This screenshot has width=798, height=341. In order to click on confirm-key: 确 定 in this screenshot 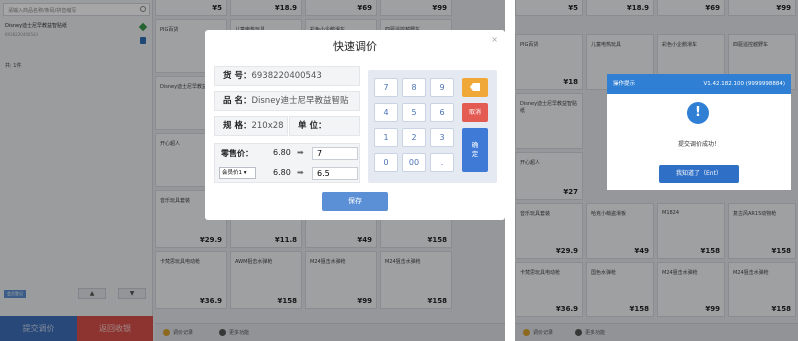, I will do `click(475, 150)`.